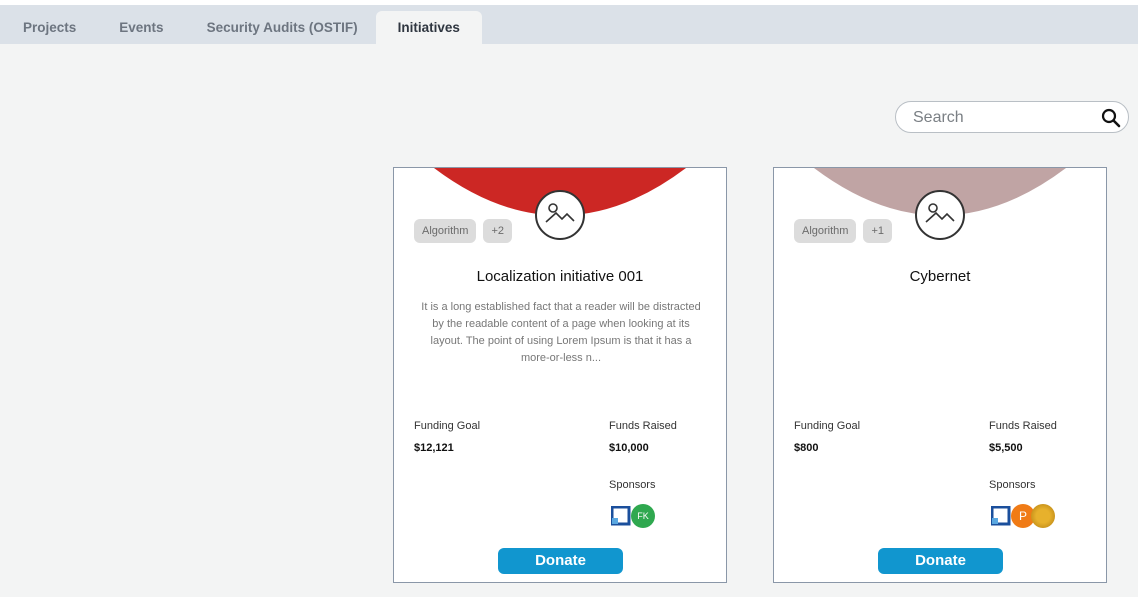  Describe the element at coordinates (643, 516) in the screenshot. I see `sponsor-avatar: FK` at that location.